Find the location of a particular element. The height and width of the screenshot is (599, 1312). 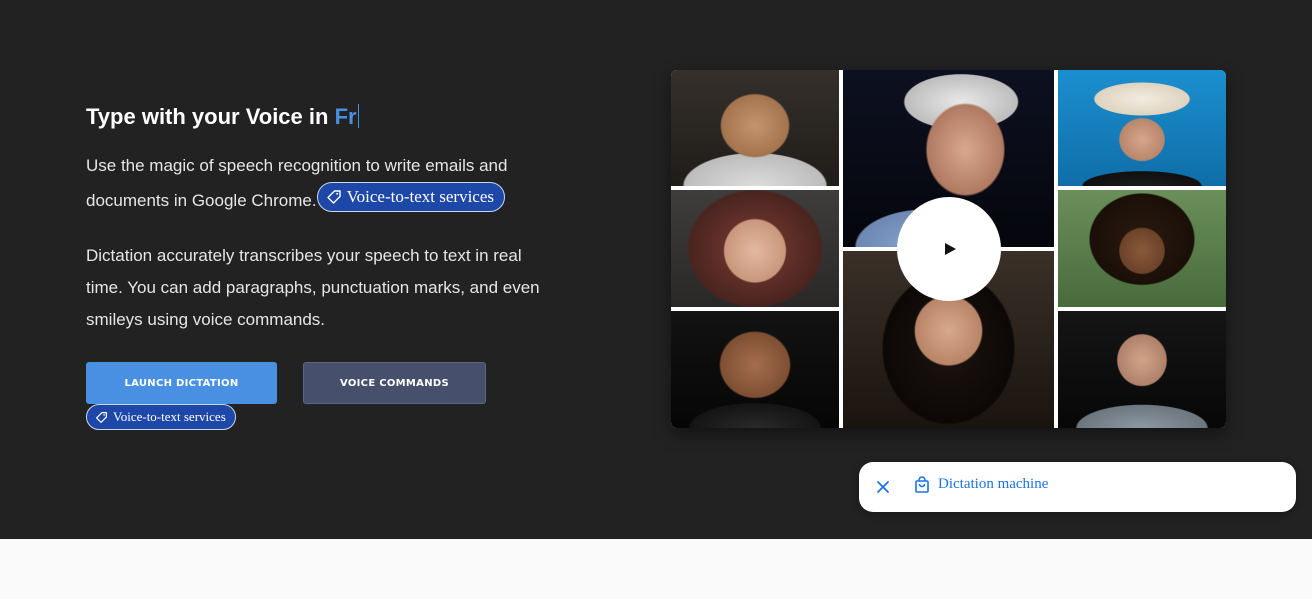

heading-language: Fr is located at coordinates (345, 116).